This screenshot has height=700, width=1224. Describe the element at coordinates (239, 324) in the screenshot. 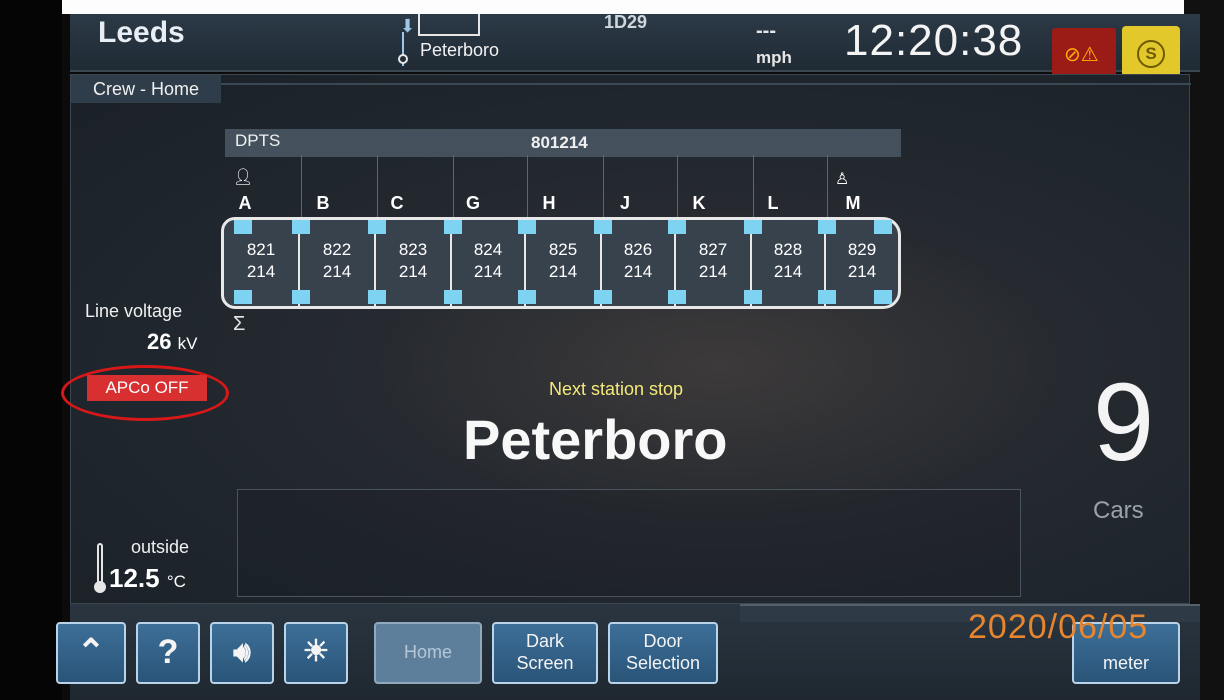

I see `sigma-icon: Σ` at that location.